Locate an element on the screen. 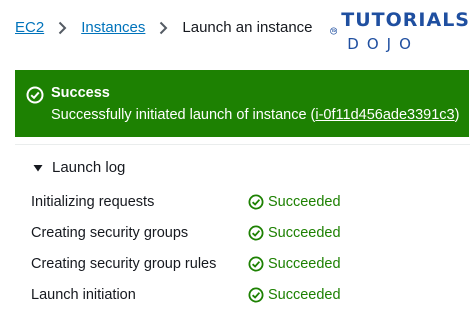 The image size is (474, 322). logo-line1: TUTORIALS is located at coordinates (405, 20).